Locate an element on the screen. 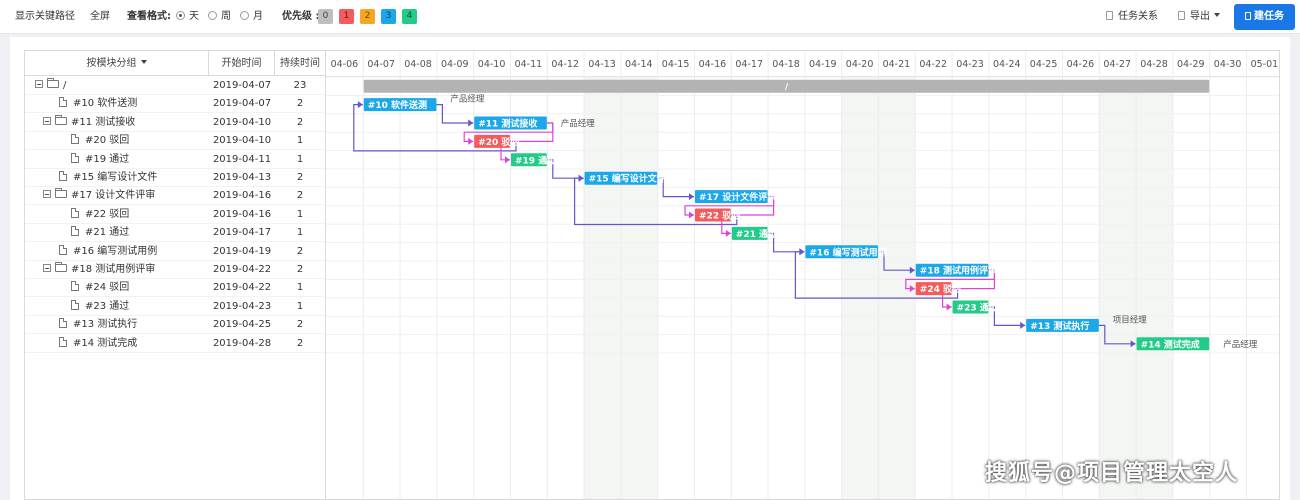  task-bar: / is located at coordinates (786, 86).